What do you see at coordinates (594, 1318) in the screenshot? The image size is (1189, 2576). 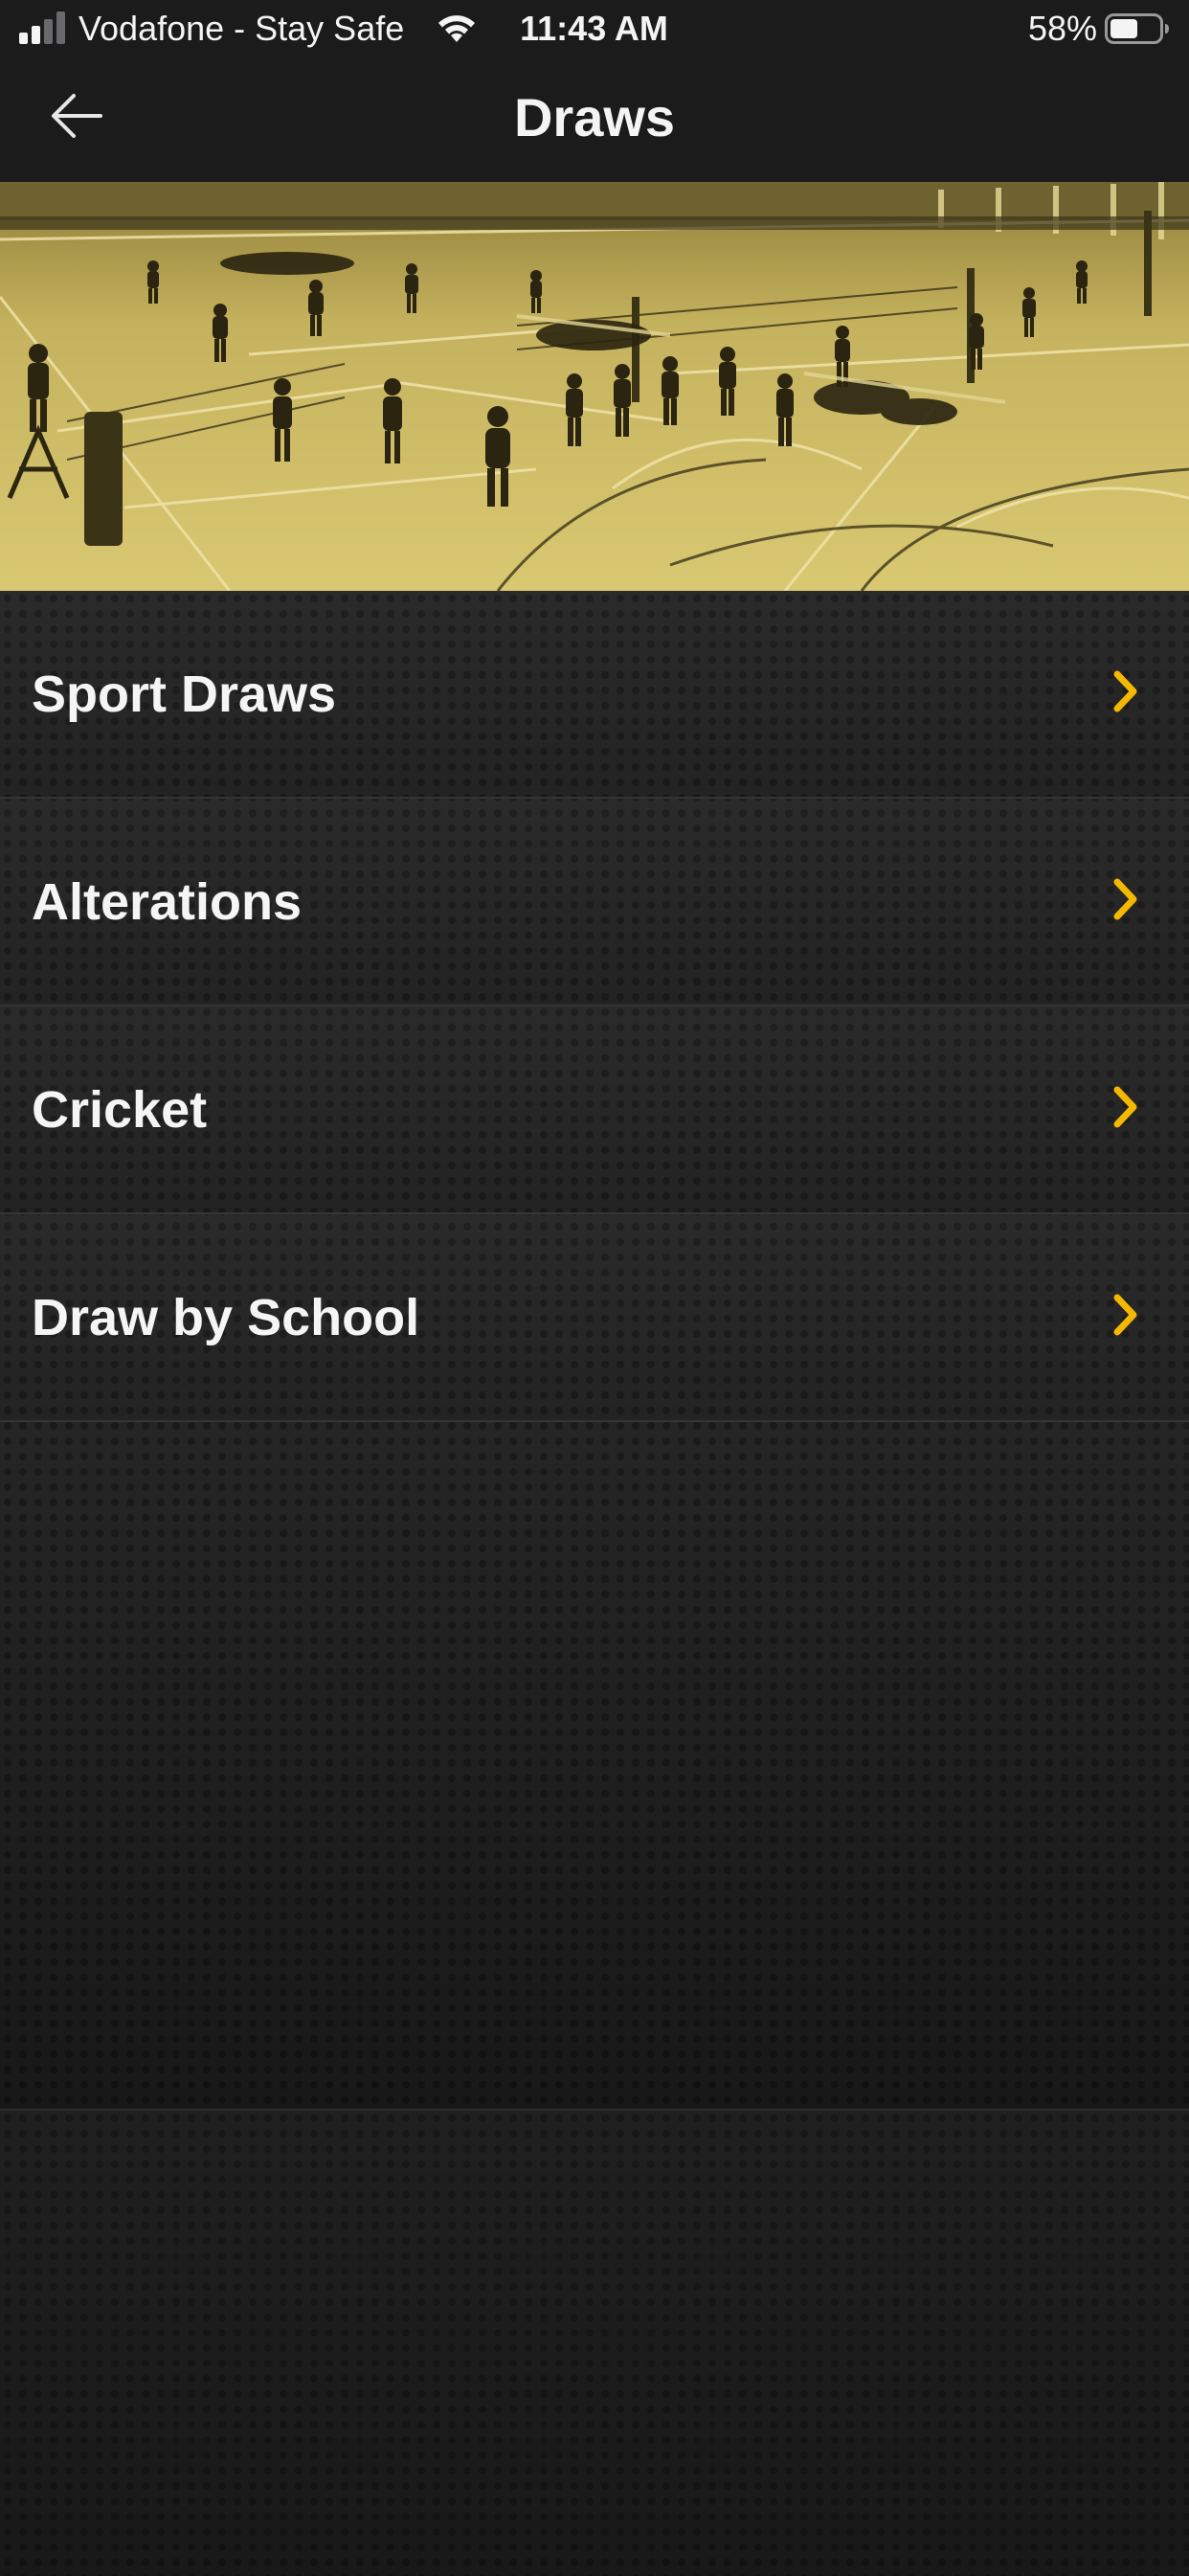 I see `menu-item-draw-by-school: Draw by School` at bounding box center [594, 1318].